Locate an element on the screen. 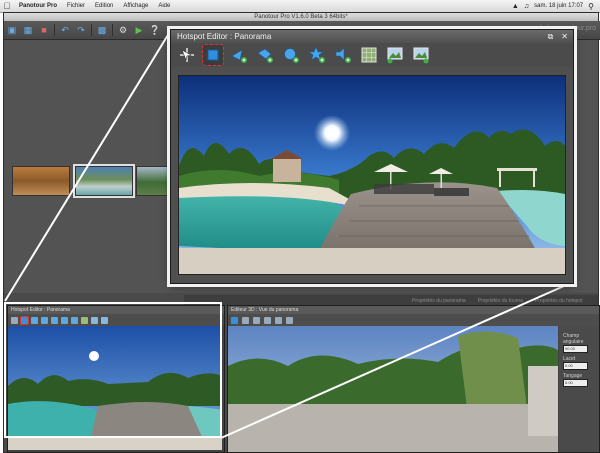 The image size is (600, 453). view-deck is located at coordinates (393, 428).